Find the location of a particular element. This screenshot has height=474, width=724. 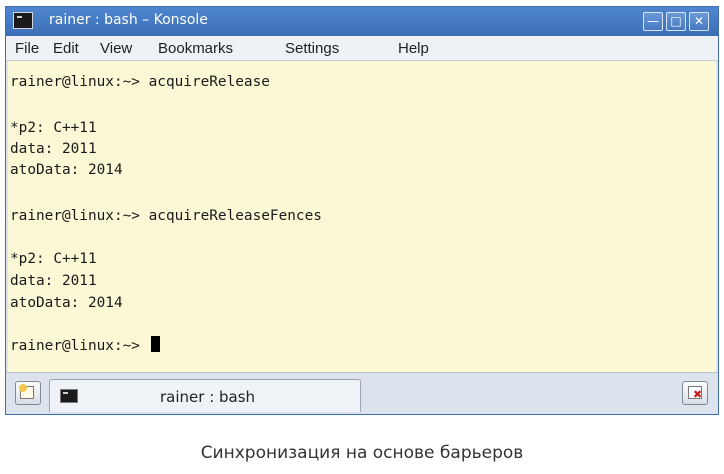

menu-bar: File Edit View Bookmarks Settings Help is located at coordinates (362, 48).